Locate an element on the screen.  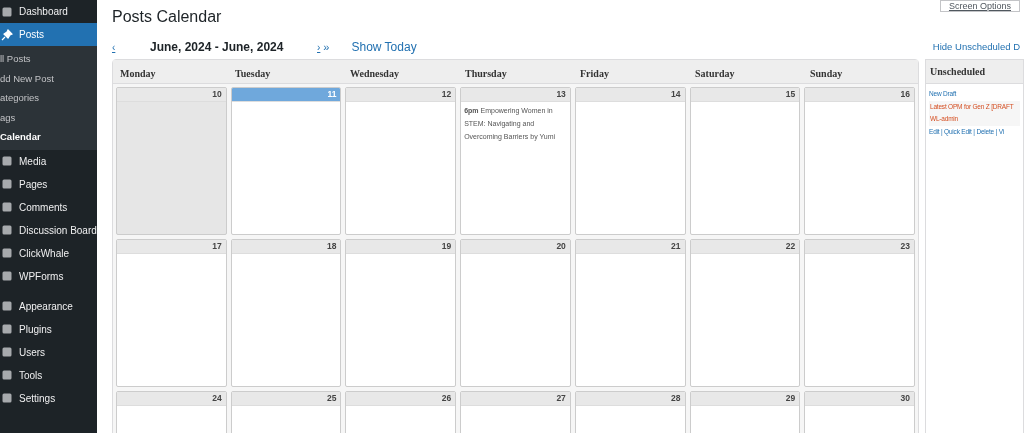
page-title: Posts Calendar is located at coordinates (167, 17).